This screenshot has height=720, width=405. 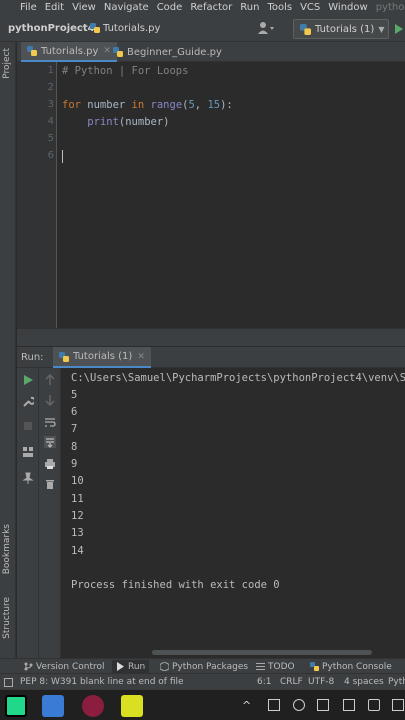 What do you see at coordinates (248, 705) in the screenshot?
I see `chevron-up-icon: ^` at bounding box center [248, 705].